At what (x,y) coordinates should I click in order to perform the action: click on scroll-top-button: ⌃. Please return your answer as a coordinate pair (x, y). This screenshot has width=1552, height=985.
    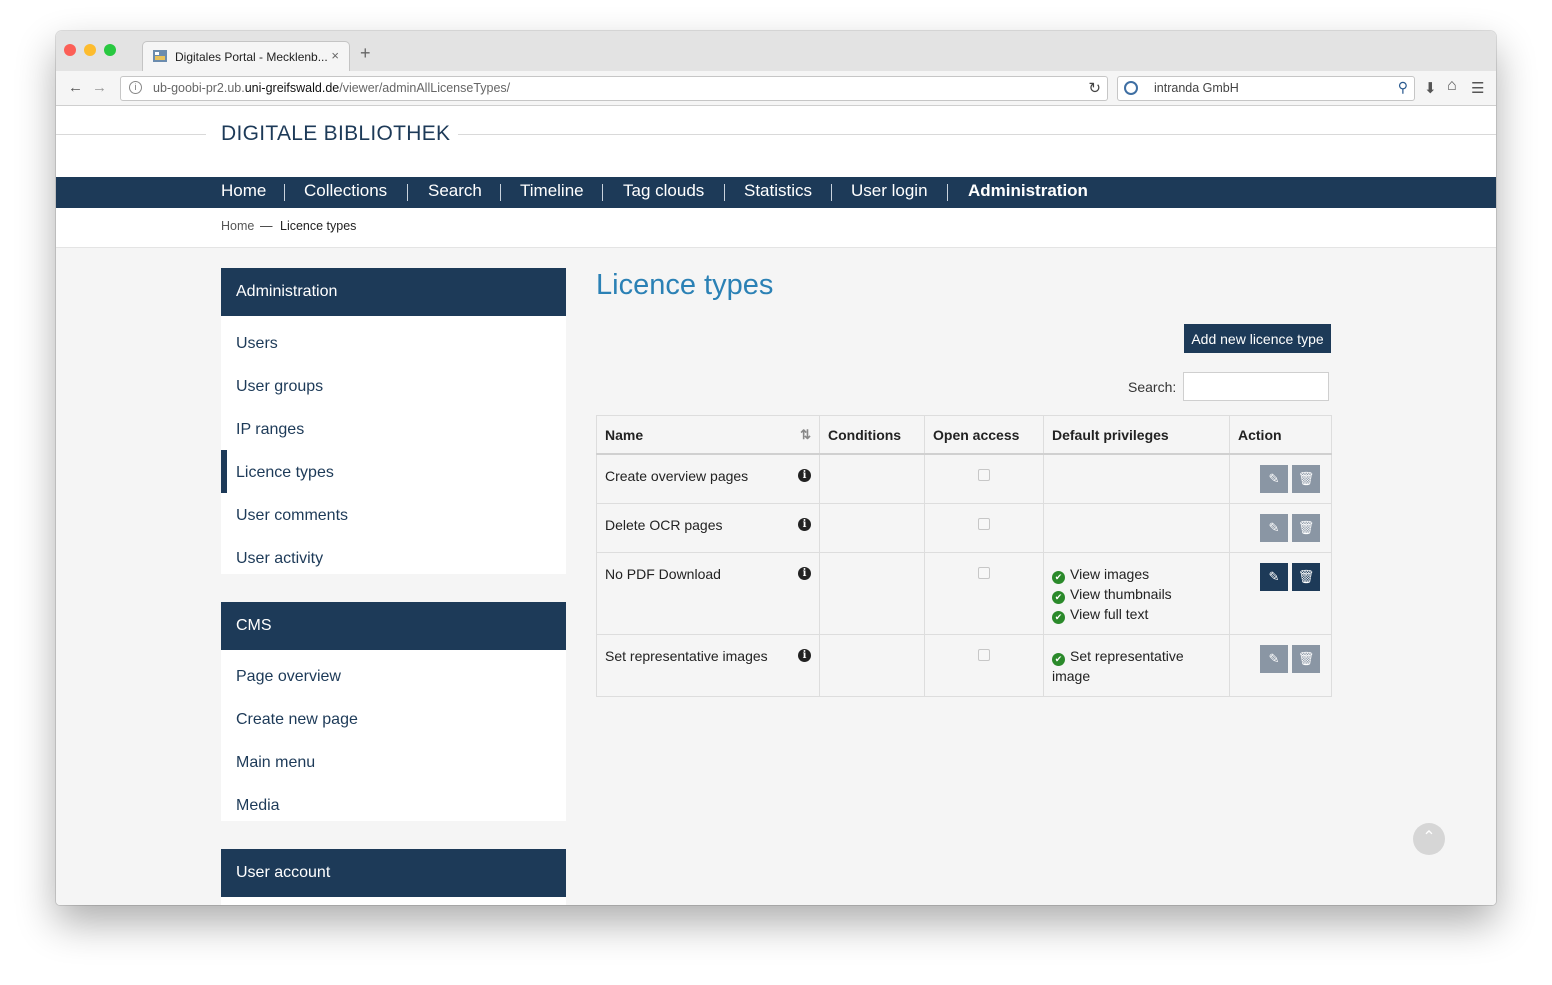
    Looking at the image, I should click on (1429, 839).